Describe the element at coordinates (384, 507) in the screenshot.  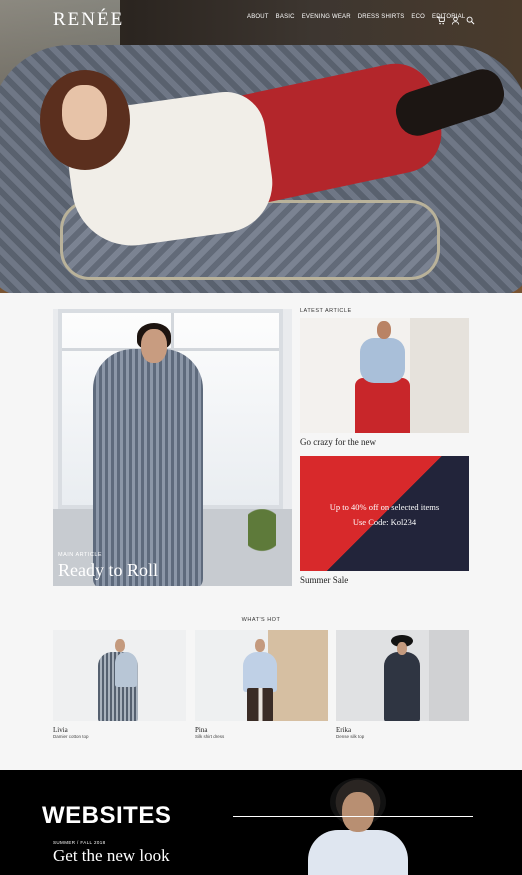
I see `sale-offer-text: Up to 40% off on selected items` at that location.